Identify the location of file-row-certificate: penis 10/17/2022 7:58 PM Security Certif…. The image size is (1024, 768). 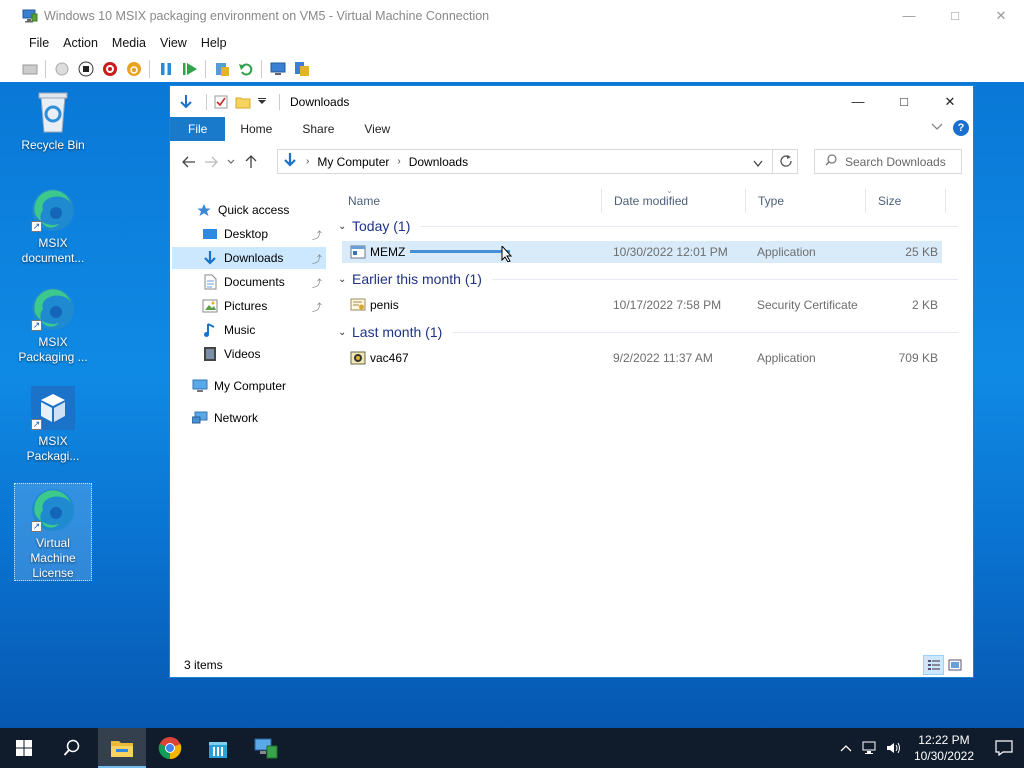
(642, 305).